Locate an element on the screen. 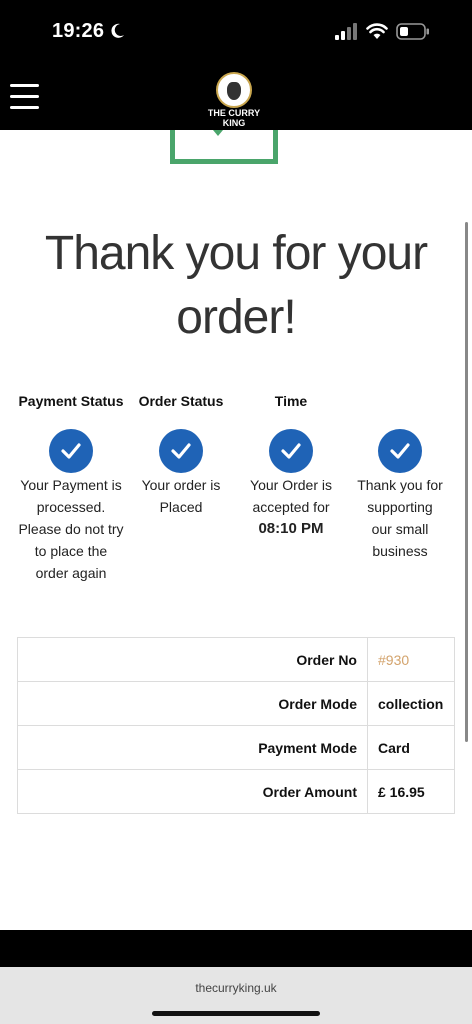  order-no-value: #930 is located at coordinates (411, 659).